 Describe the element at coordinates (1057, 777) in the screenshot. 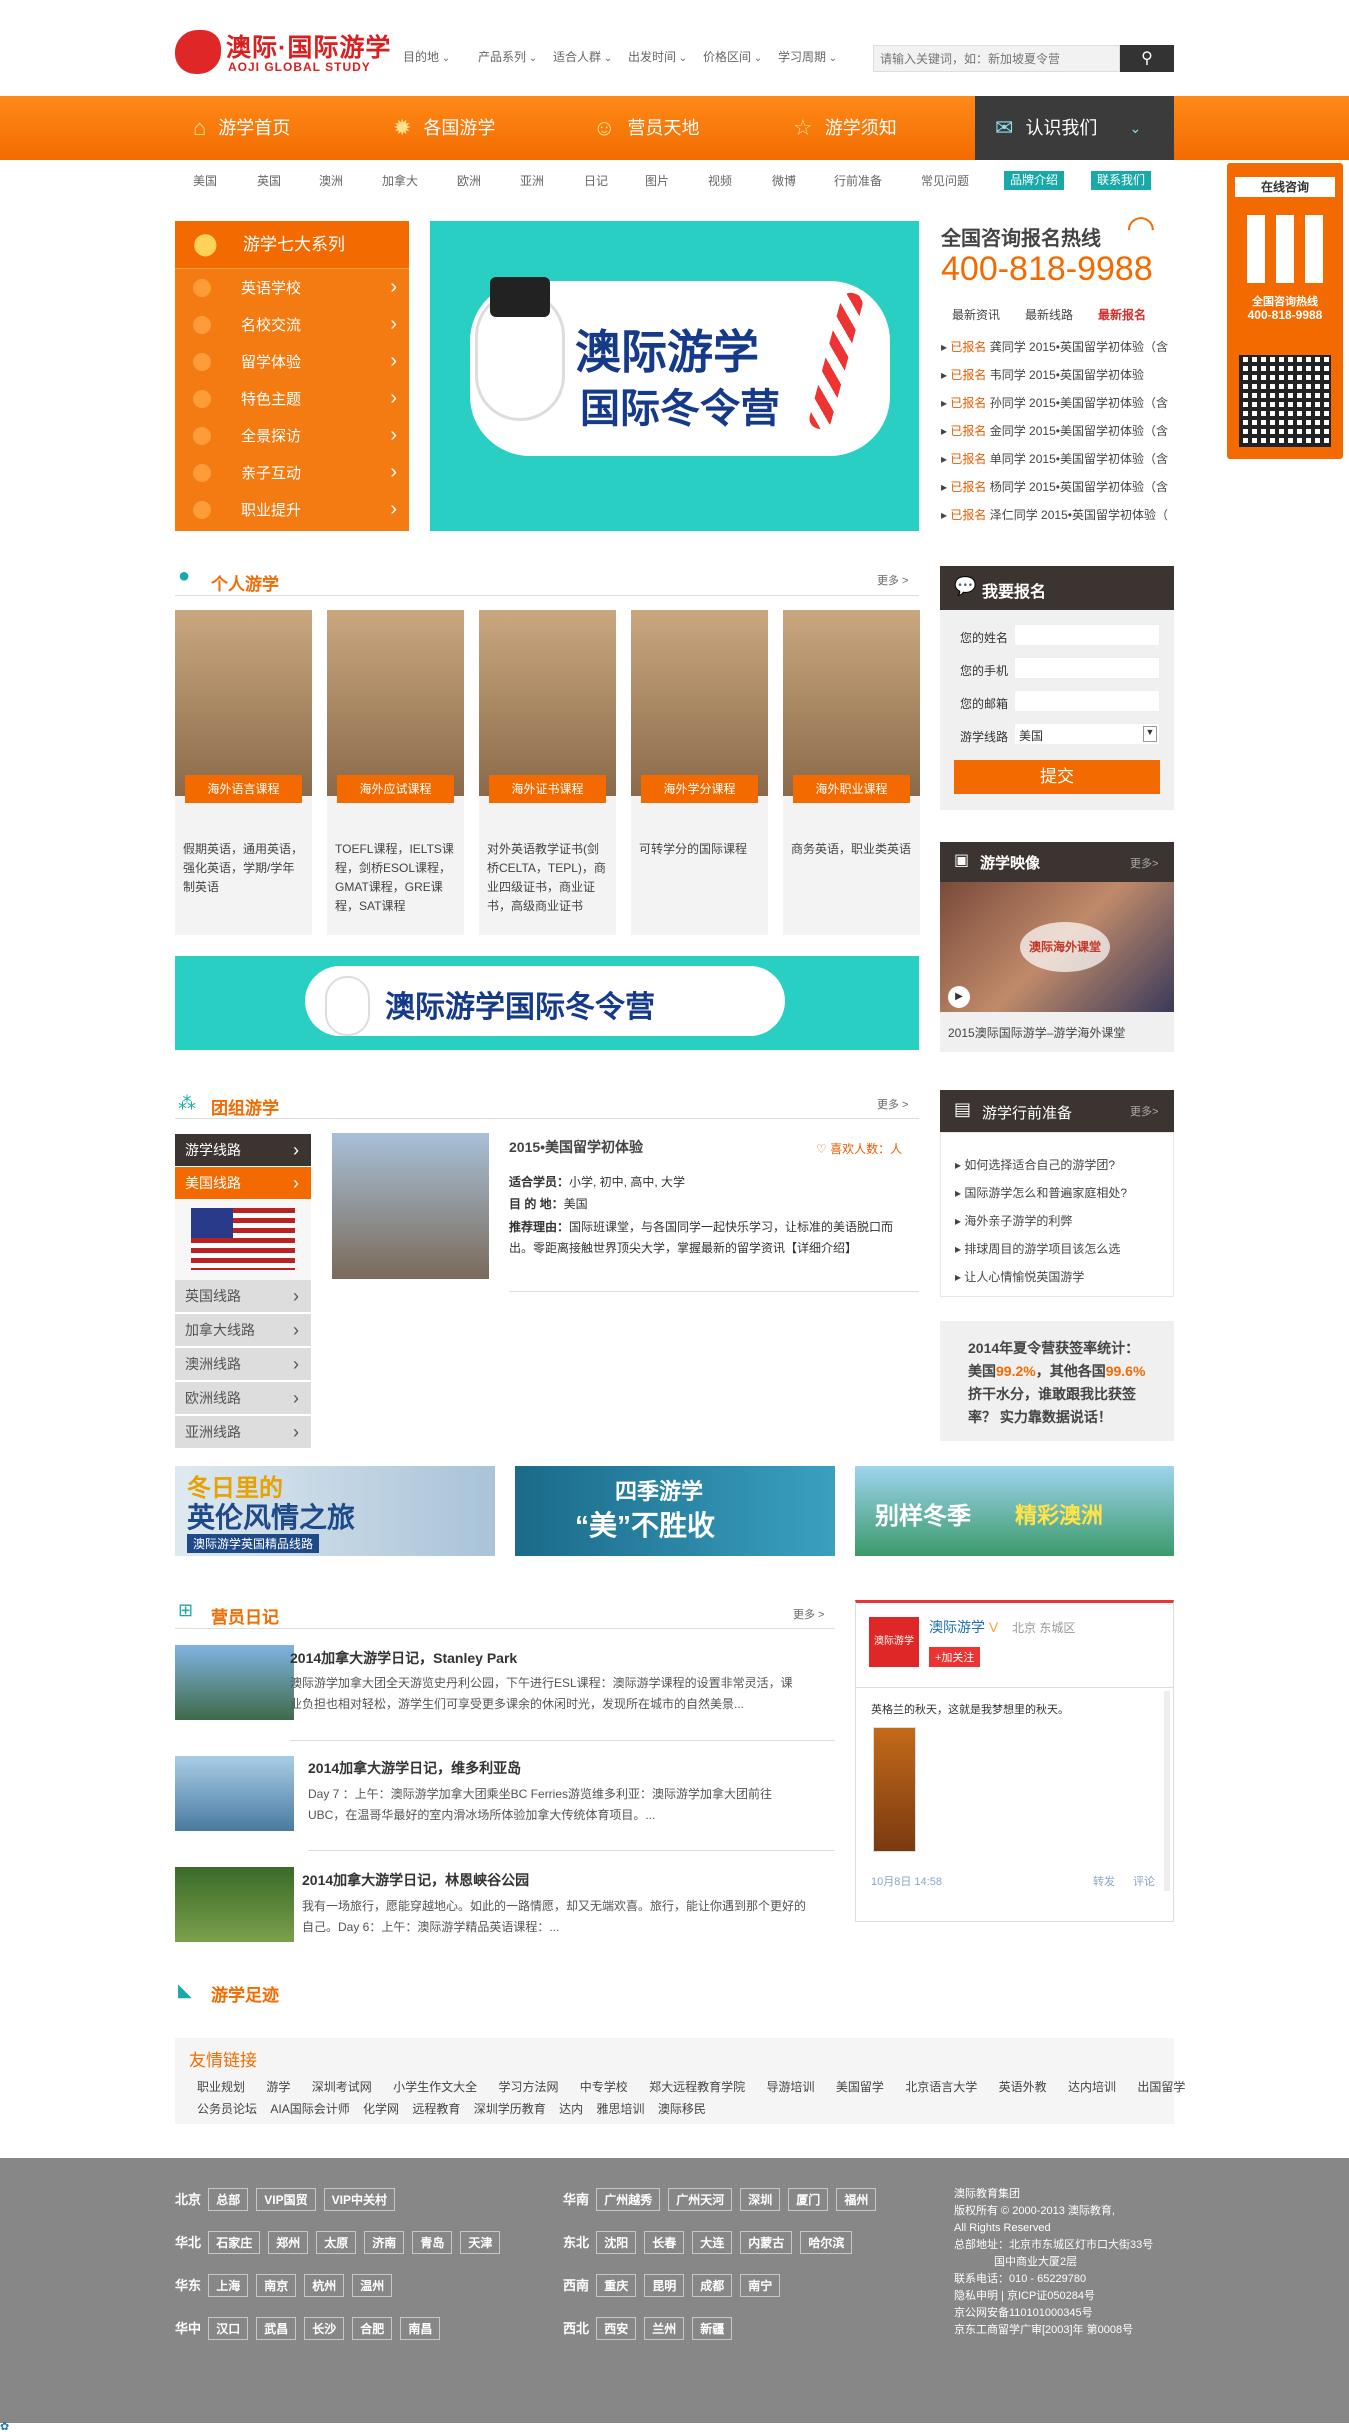

I see `submit-button: 提交` at that location.